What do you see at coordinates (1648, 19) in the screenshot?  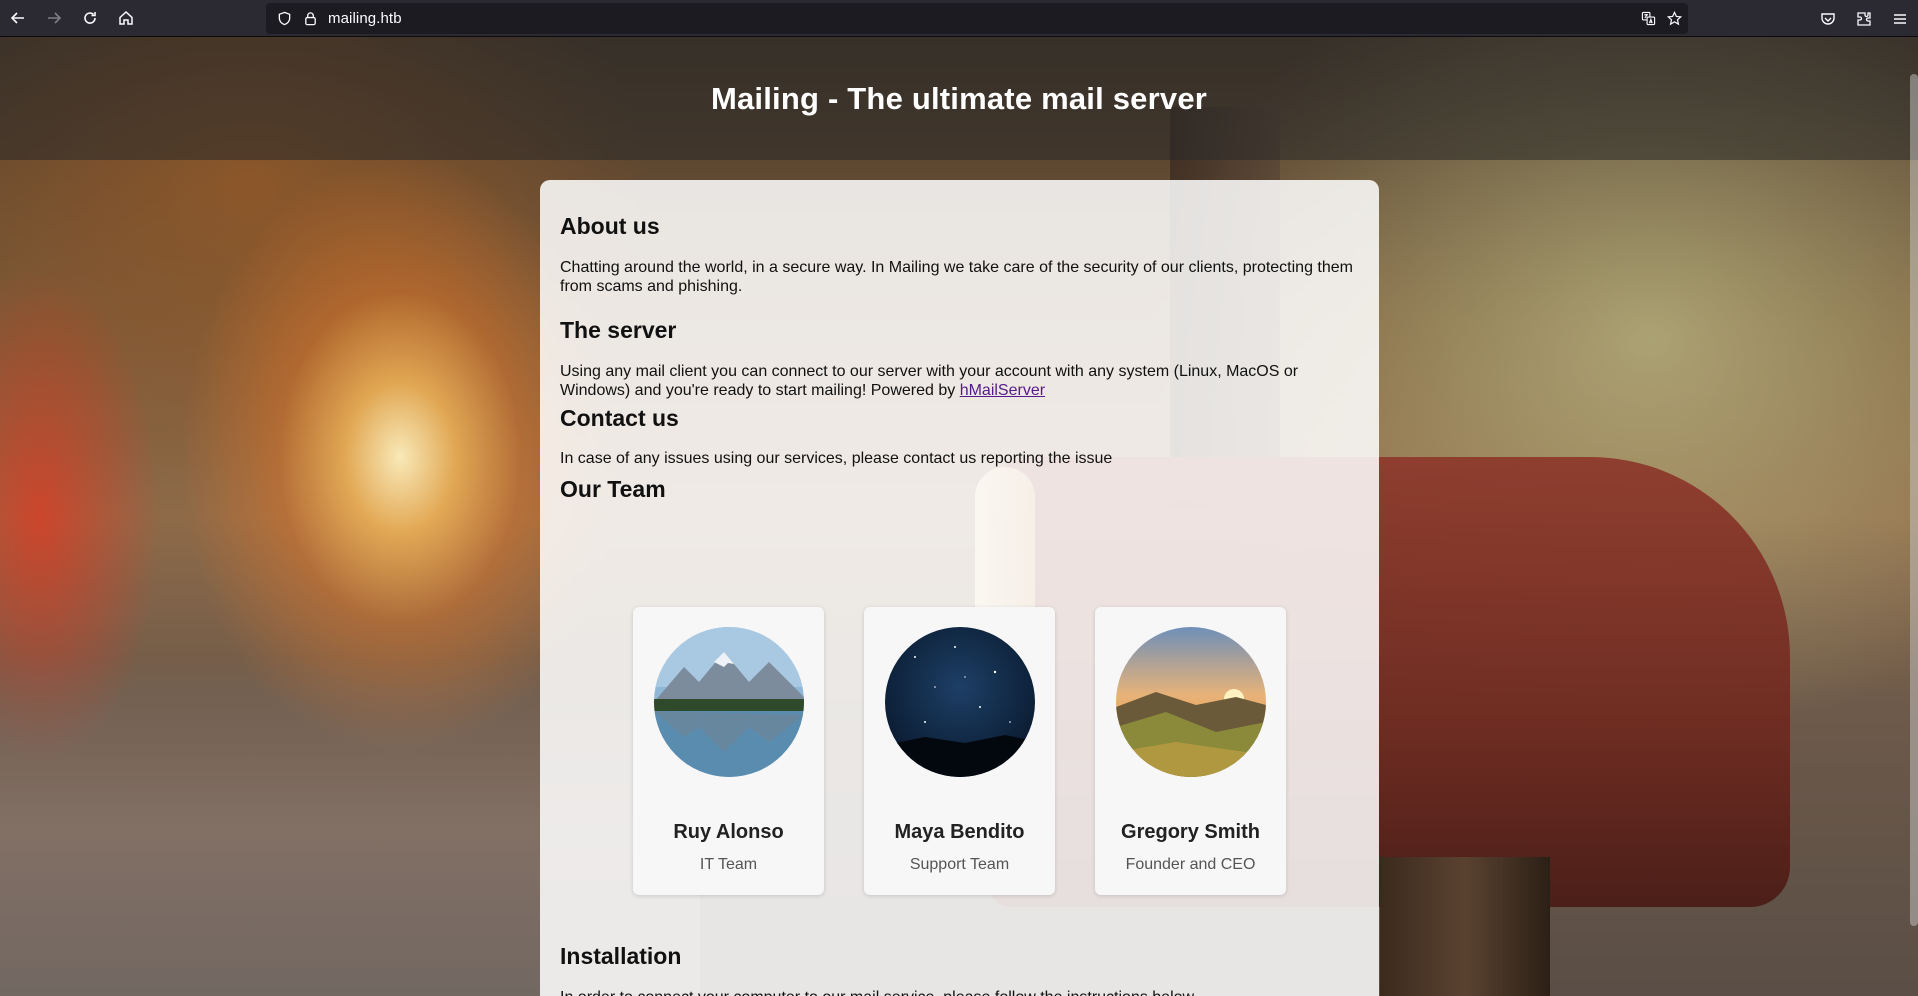 I see `translate-icon` at bounding box center [1648, 19].